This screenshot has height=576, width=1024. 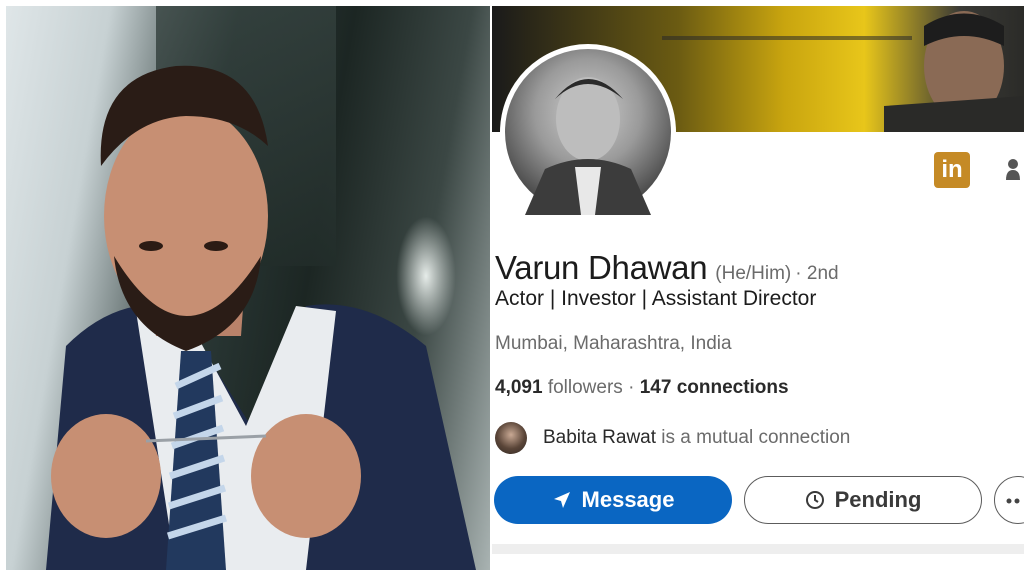 What do you see at coordinates (613, 343) in the screenshot?
I see `profile-location: Mumbai, Maharashtra, India` at bounding box center [613, 343].